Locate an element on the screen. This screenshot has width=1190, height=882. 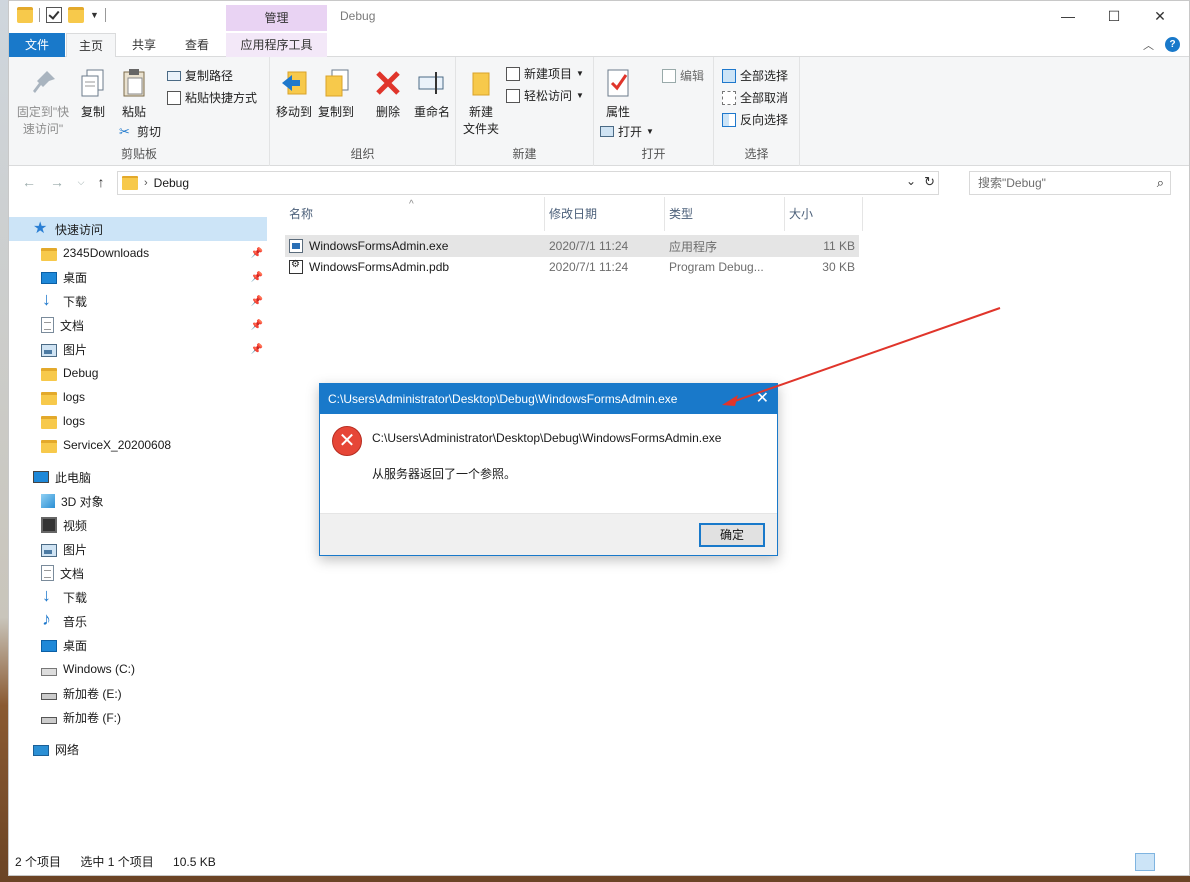
new-item-button: 新建项目 ▼ is located at coordinates (545, 73).